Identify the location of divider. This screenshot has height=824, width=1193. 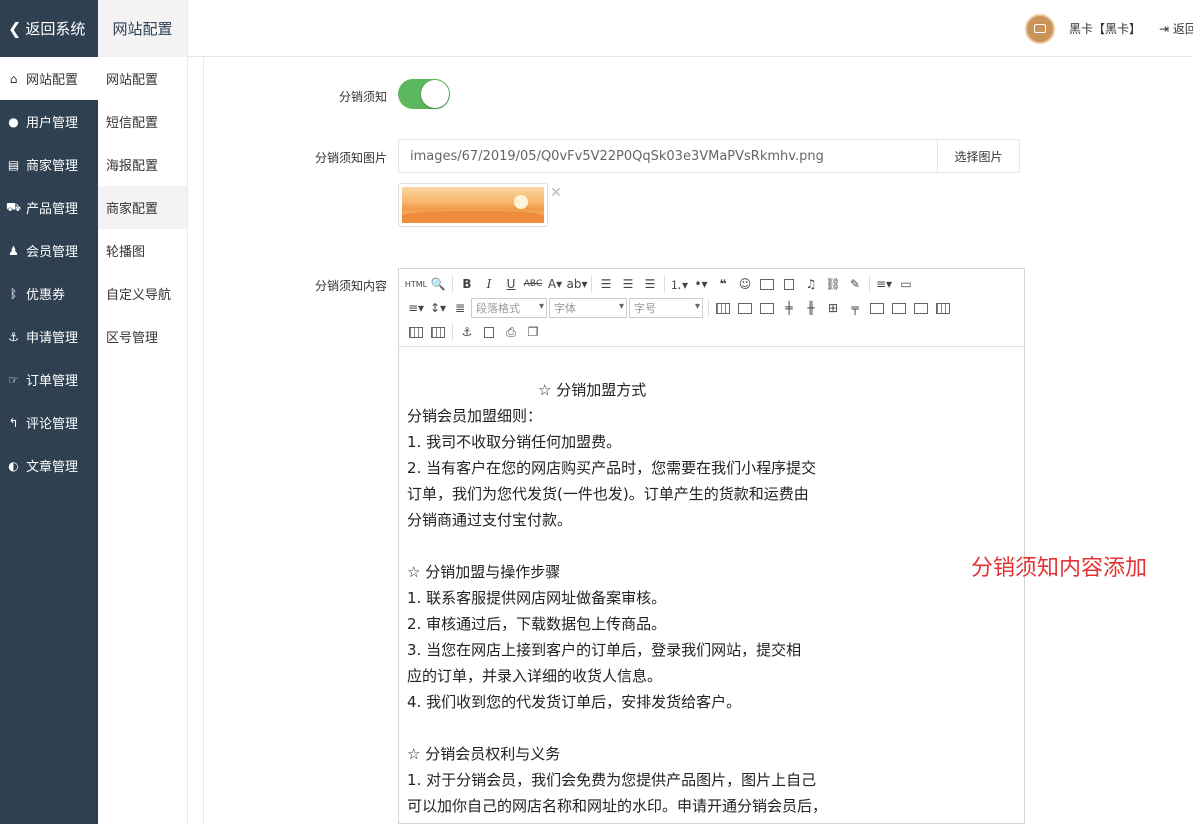
(196, 440).